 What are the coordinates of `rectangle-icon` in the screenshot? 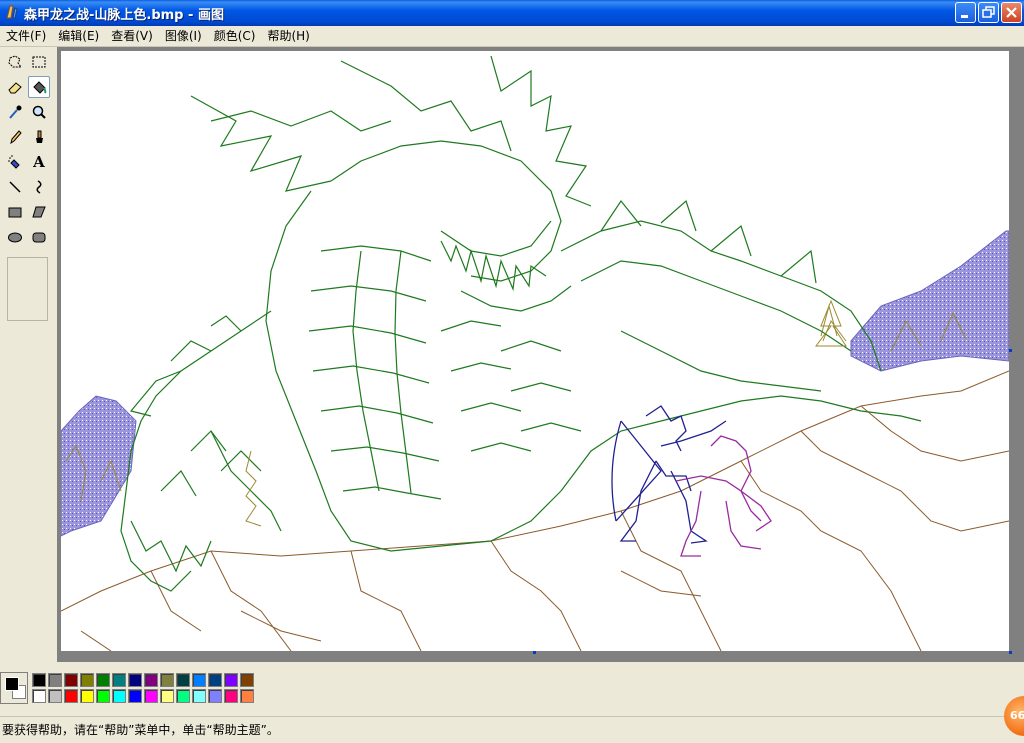 It's located at (15, 212).